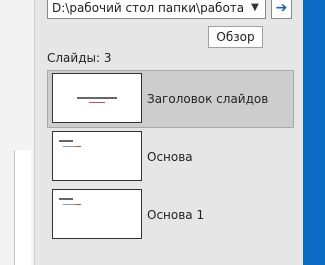  I want to click on accent-stripe, so click(314, 132).